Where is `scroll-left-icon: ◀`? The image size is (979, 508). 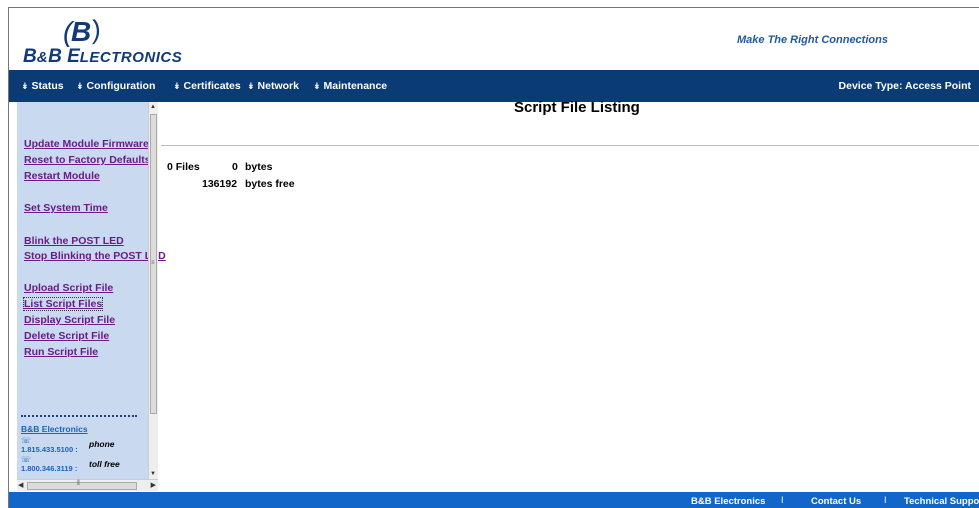 scroll-left-icon: ◀ is located at coordinates (20, 485).